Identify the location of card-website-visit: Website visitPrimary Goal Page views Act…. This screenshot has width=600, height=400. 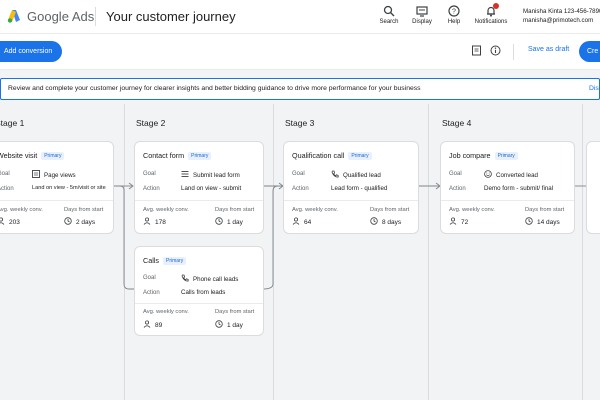
(57, 187).